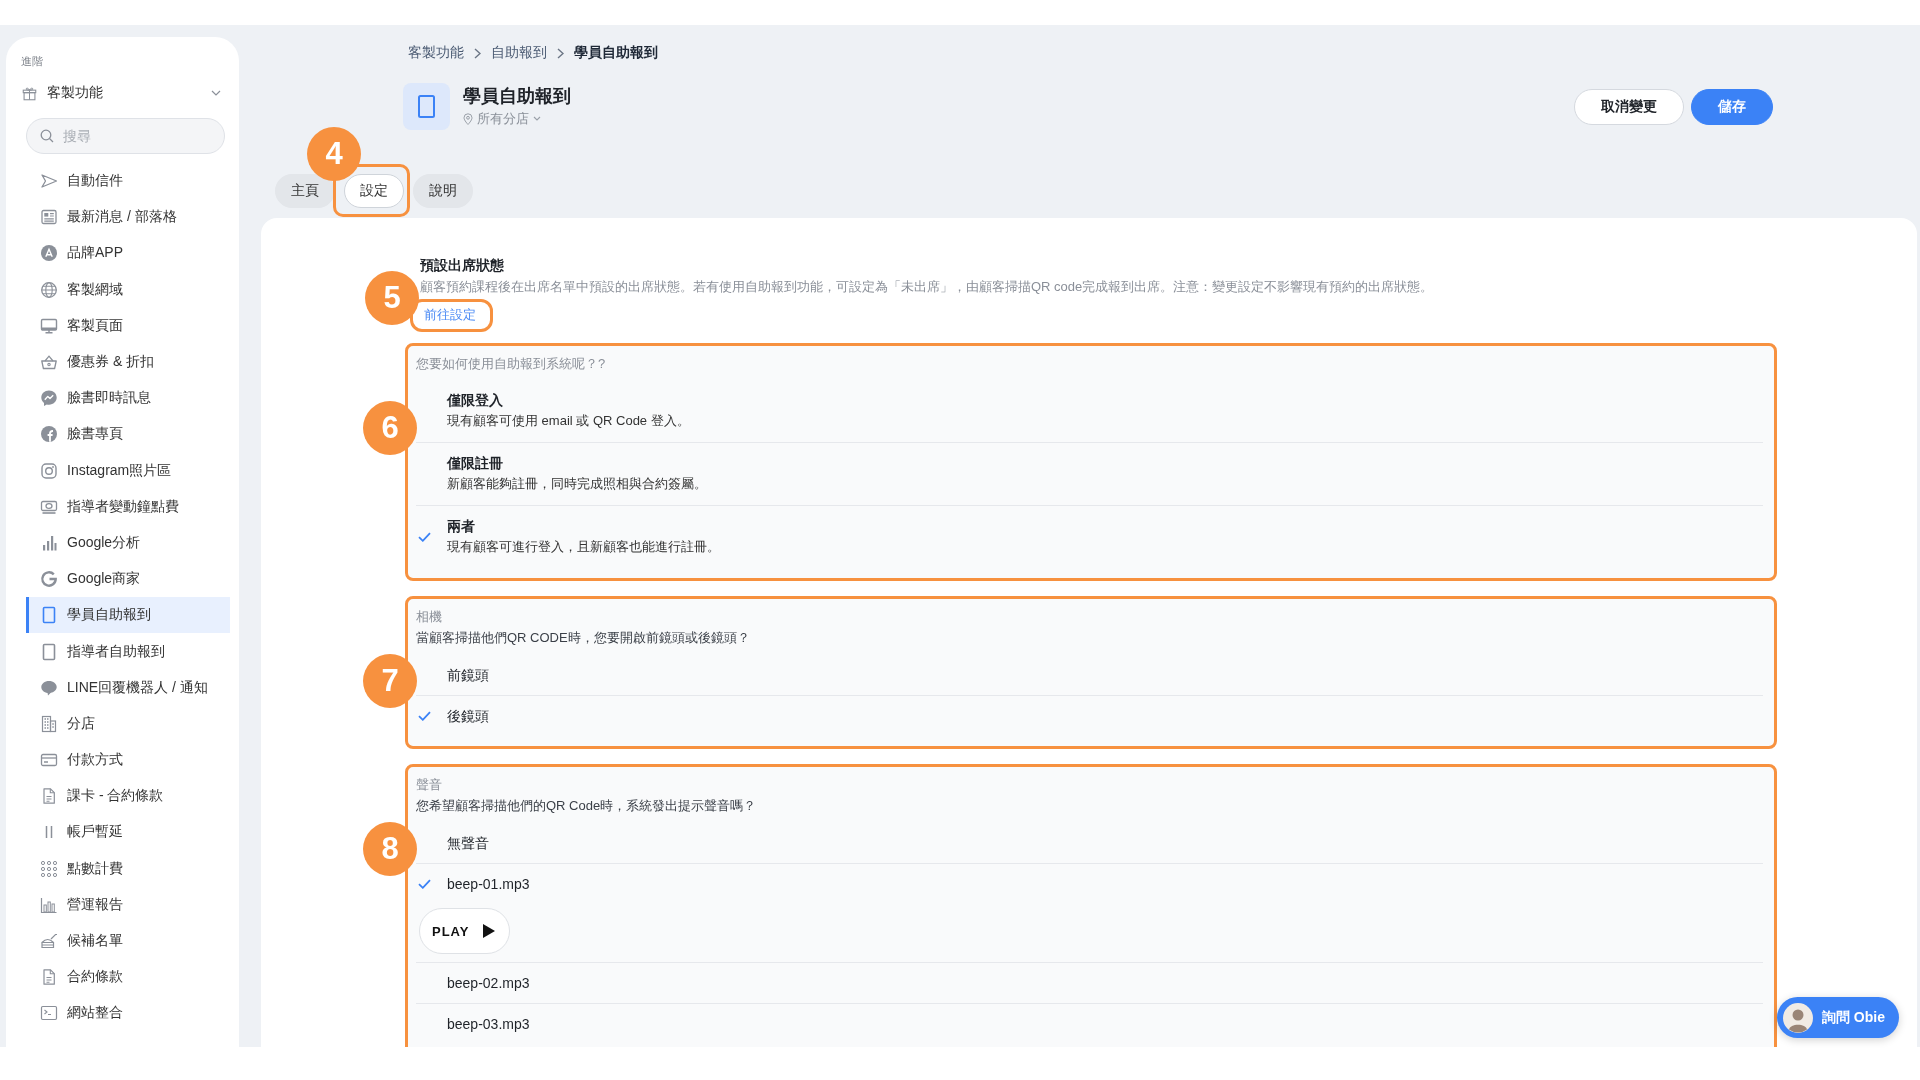 This screenshot has width=1920, height=1080. What do you see at coordinates (128, 579) in the screenshot?
I see `sidebar-item: Google商家` at bounding box center [128, 579].